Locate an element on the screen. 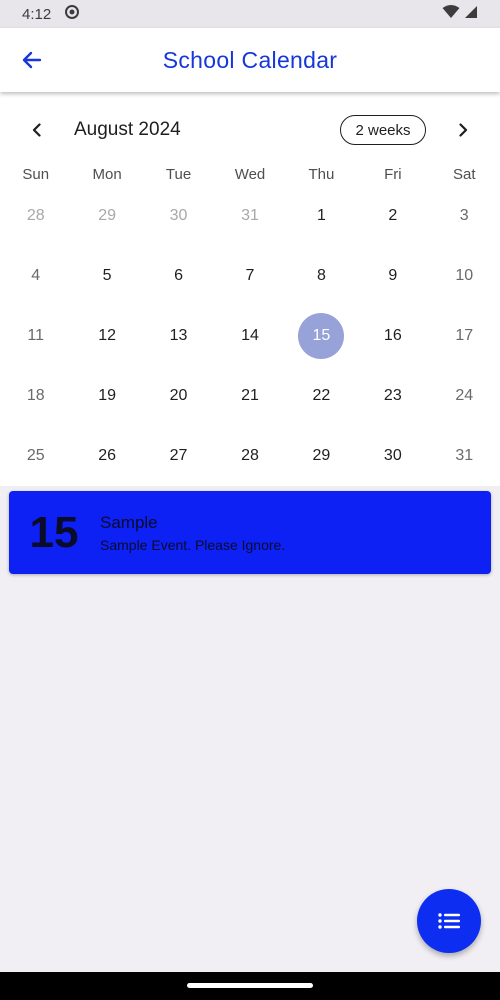  event-info: Sample Sample Event. Please Ignore. is located at coordinates (192, 533).